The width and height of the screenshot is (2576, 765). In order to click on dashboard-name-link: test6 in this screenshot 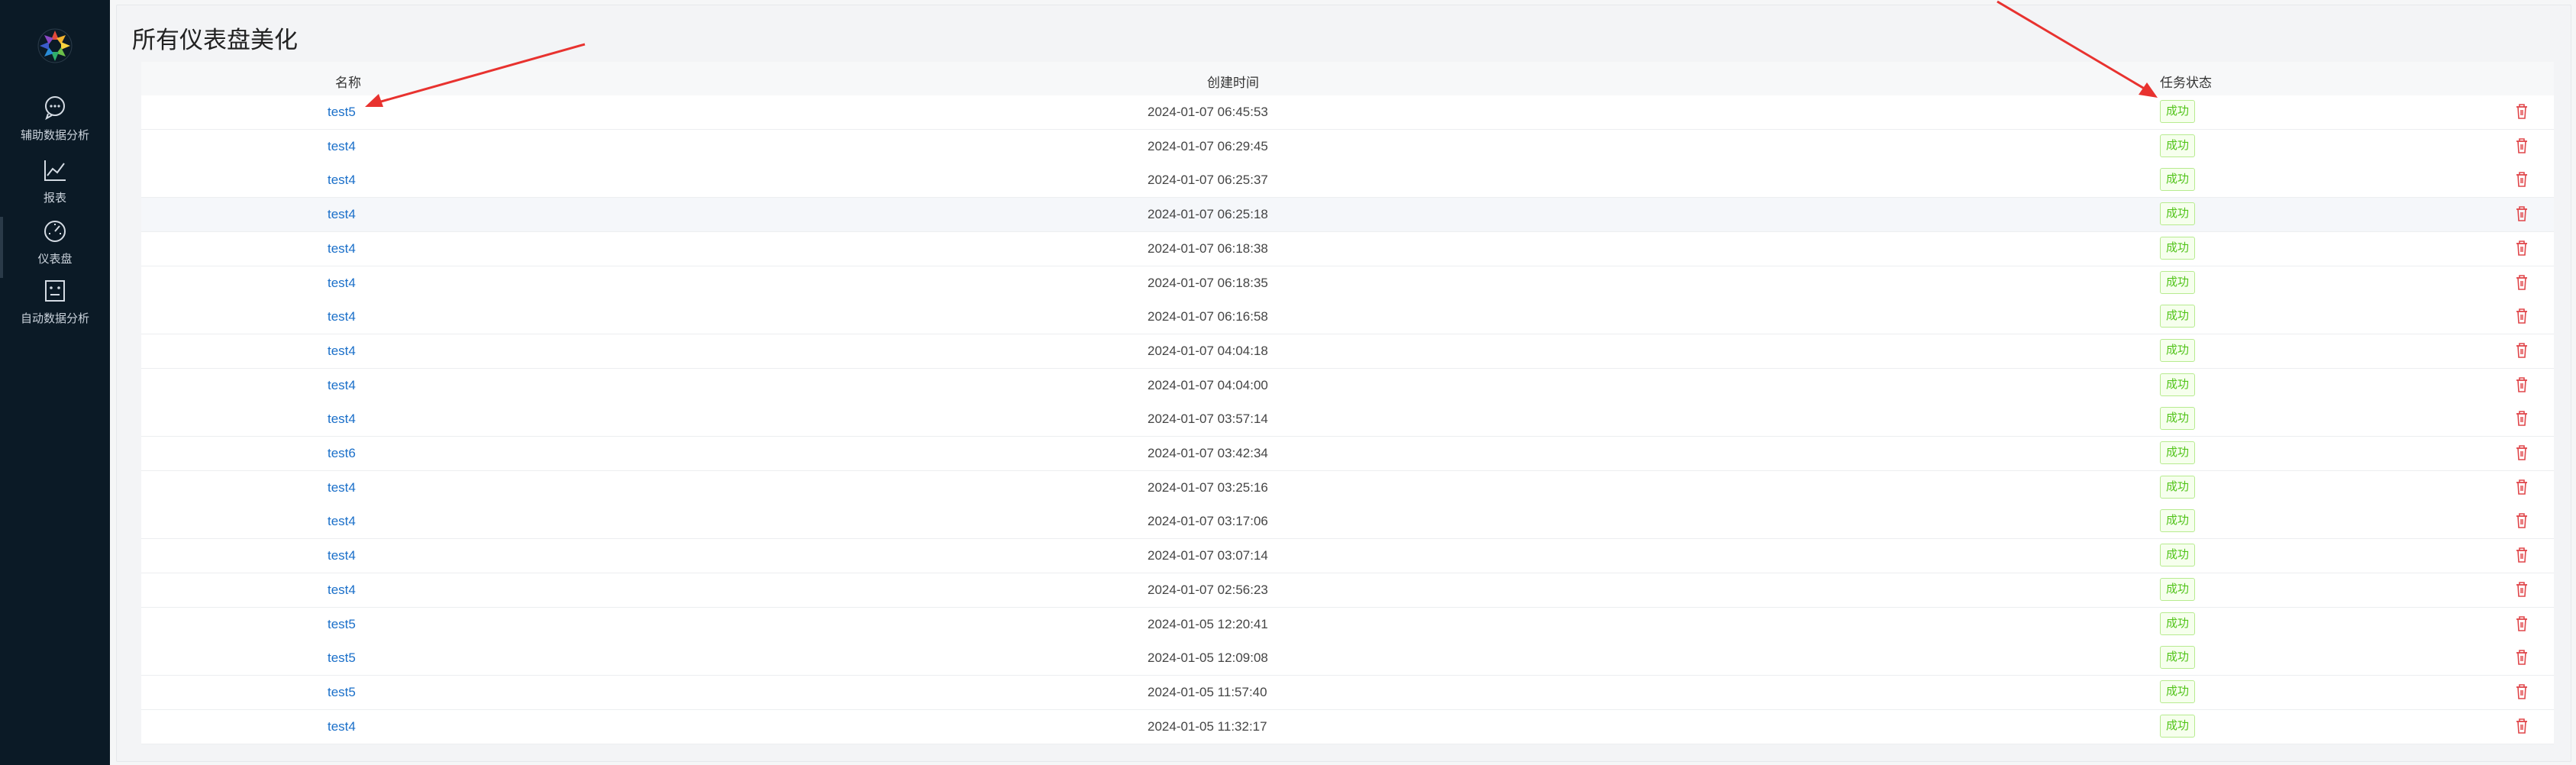, I will do `click(342, 453)`.